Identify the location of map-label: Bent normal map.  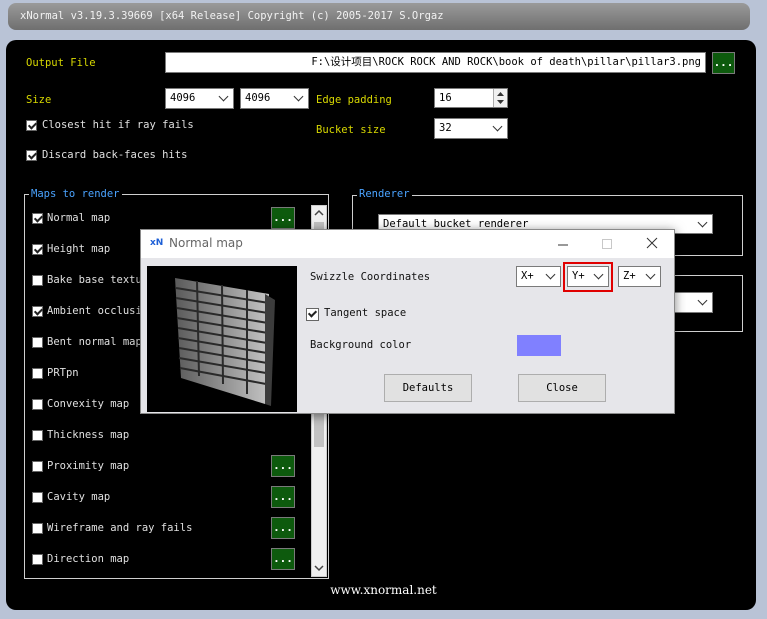
(94, 342).